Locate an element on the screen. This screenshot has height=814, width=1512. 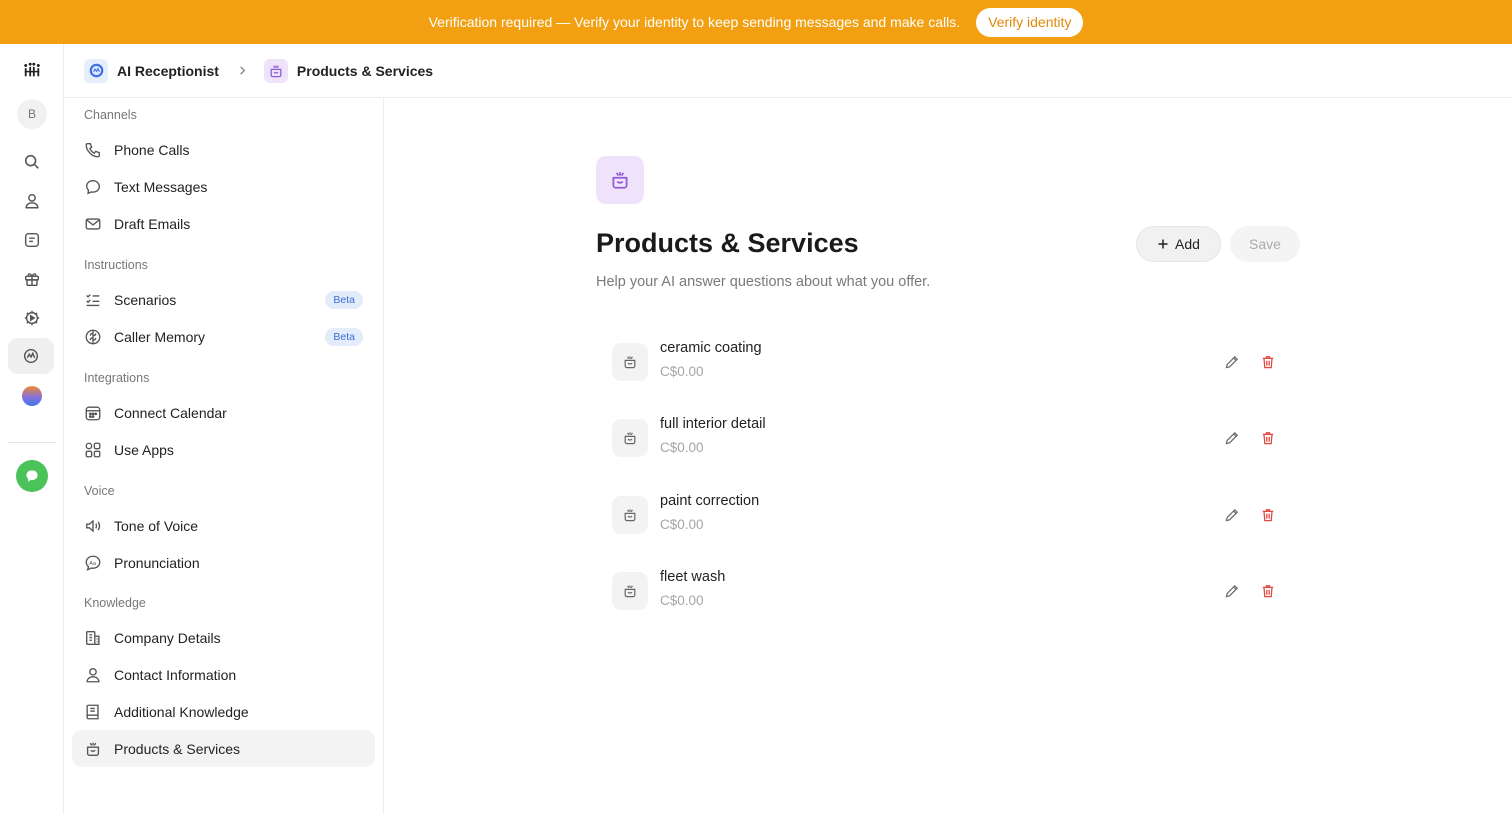
chat-icon is located at coordinates (32, 476).